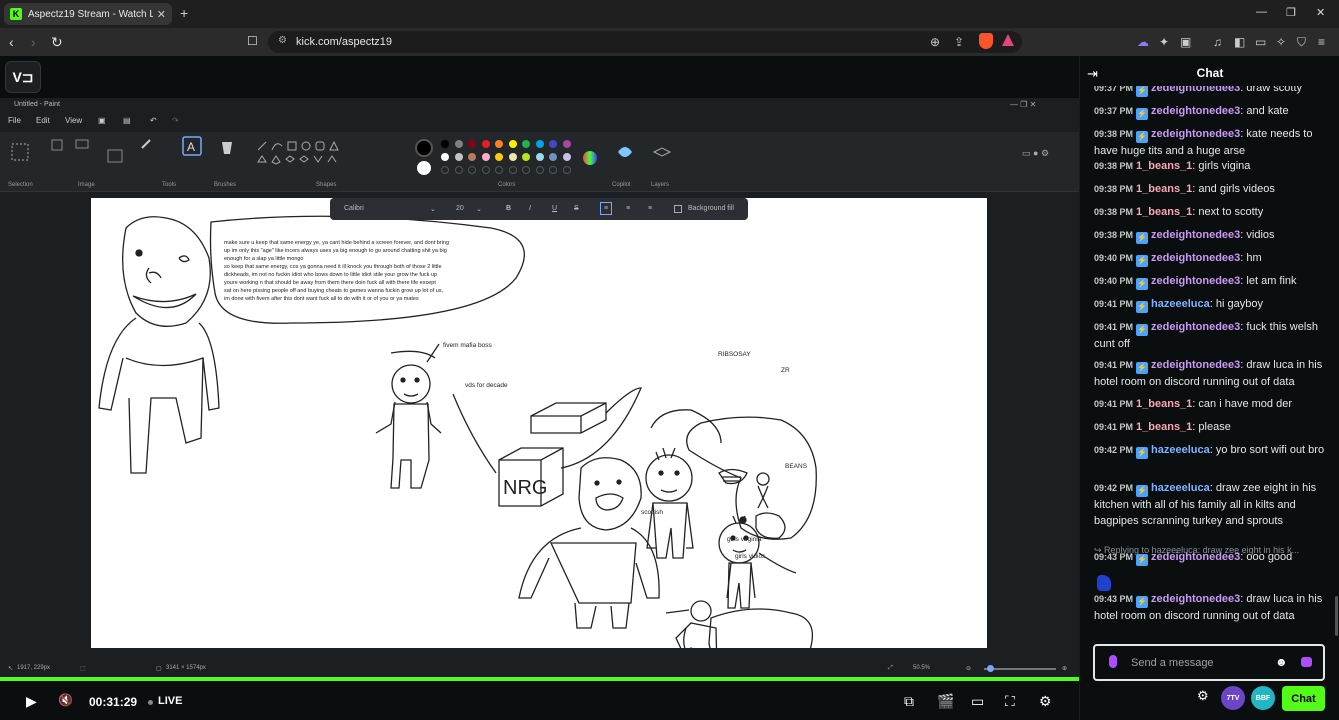  I want to click on close-window-icon: ✕, so click(1320, 12).